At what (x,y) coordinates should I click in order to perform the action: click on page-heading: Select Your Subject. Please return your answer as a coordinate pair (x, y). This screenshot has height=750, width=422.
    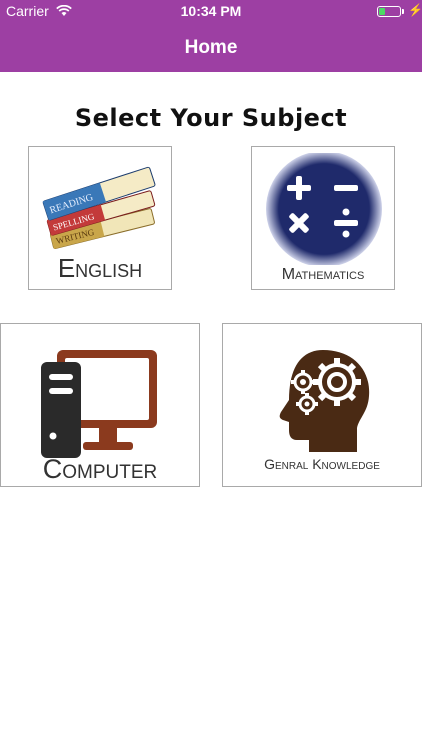
    Looking at the image, I should click on (211, 118).